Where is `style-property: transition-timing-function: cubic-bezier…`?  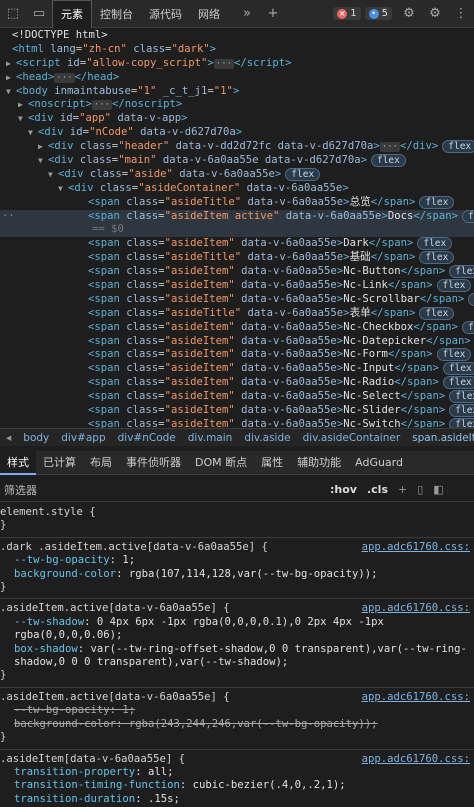
style-property: transition-timing-function: cubic-bezier… is located at coordinates (237, 785).